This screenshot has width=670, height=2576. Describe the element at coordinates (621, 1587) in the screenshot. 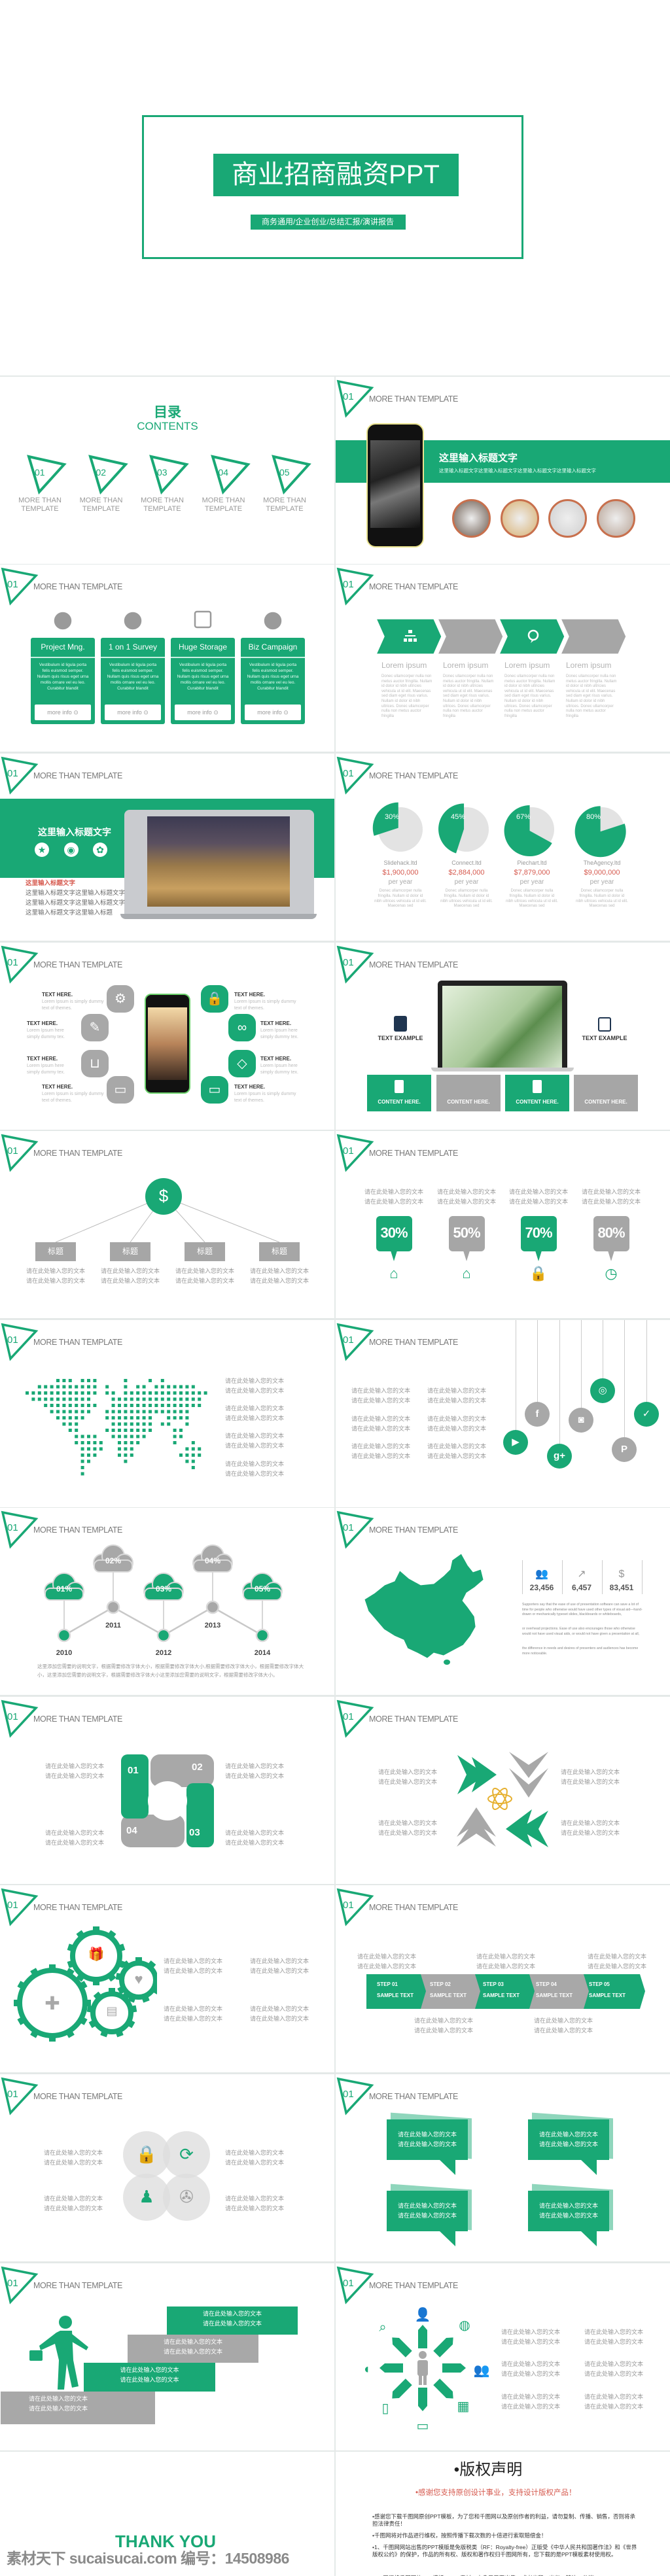

I see `stat-value: 83,451` at that location.